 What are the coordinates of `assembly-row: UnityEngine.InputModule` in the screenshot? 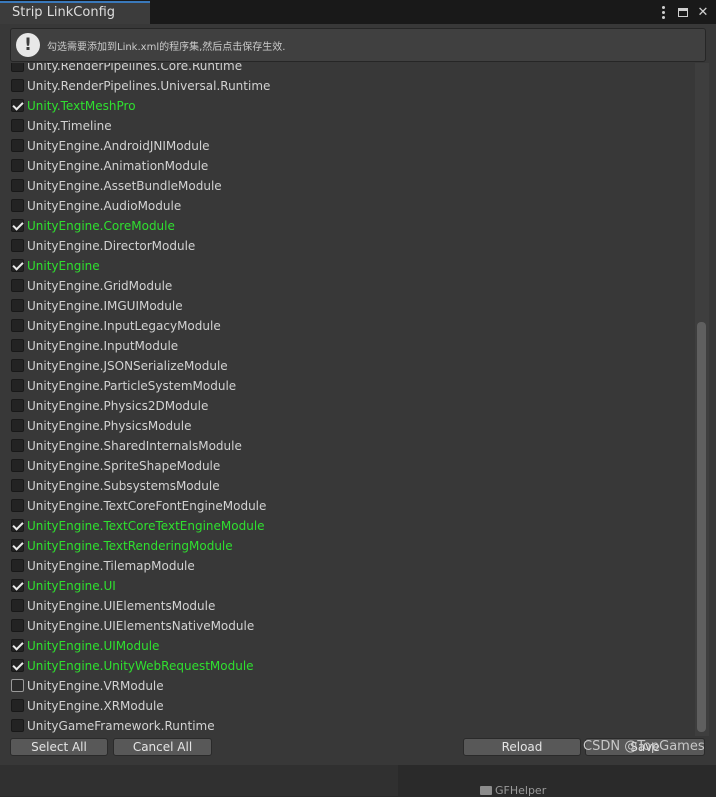 It's located at (347, 346).